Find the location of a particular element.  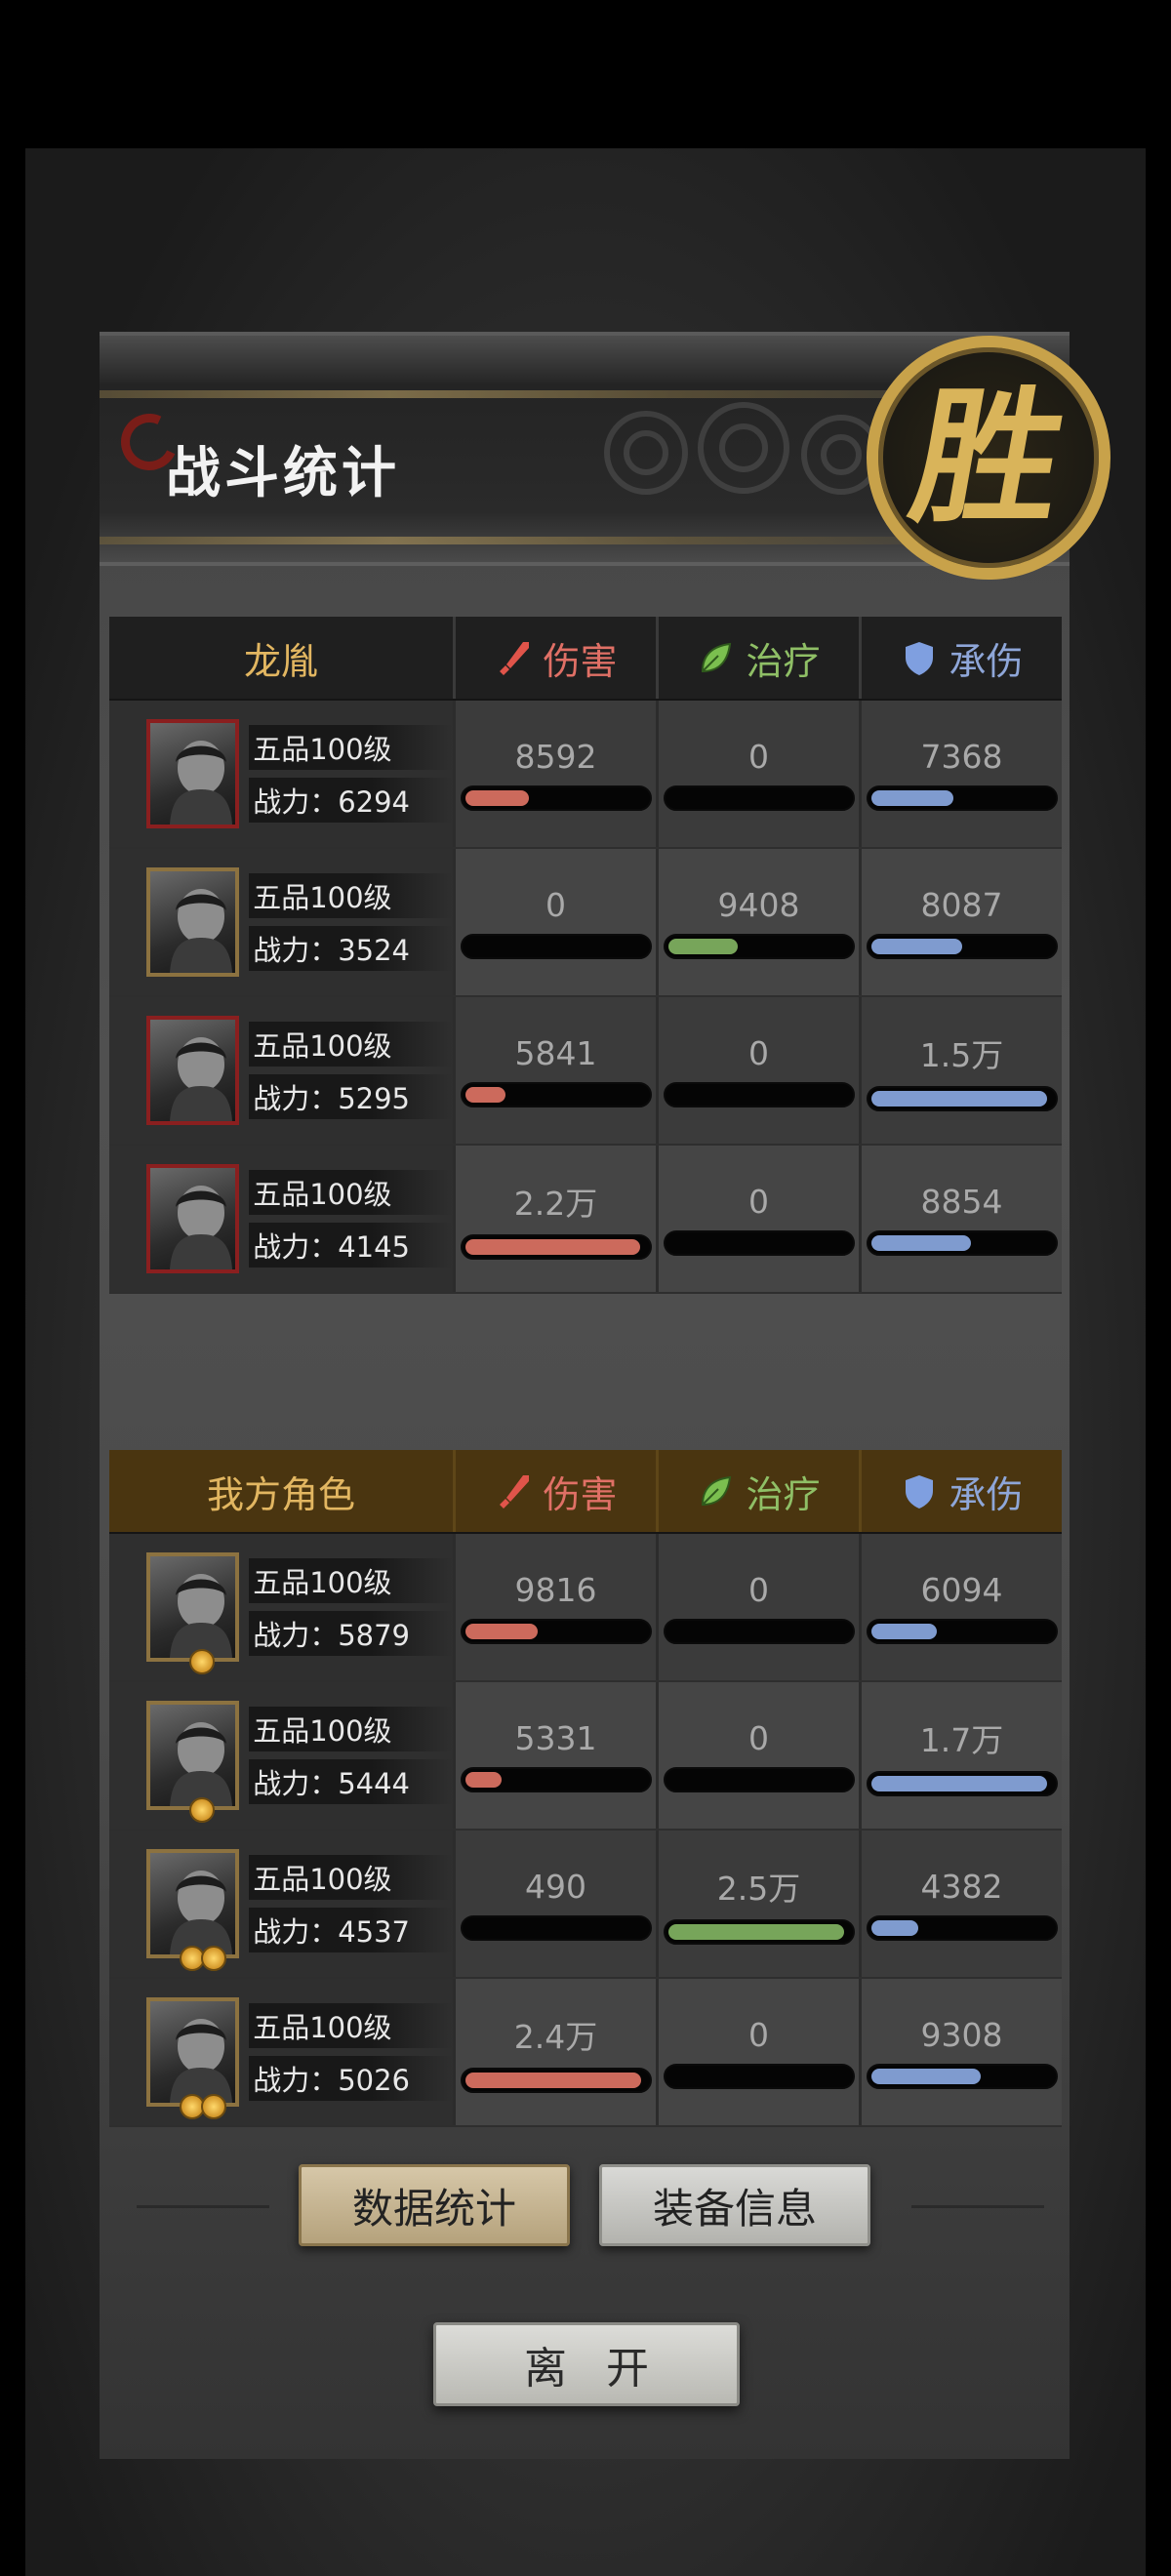

hero-cell: 五品100级 战力：5879 is located at coordinates (281, 1607).